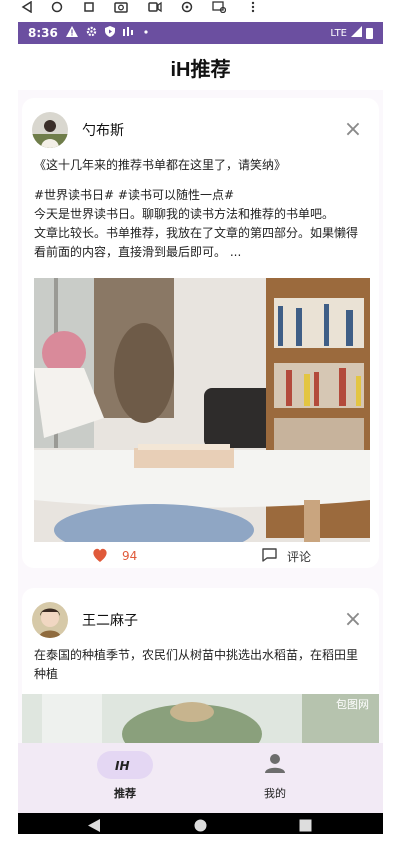 The height and width of the screenshot is (848, 412). Describe the element at coordinates (57, 7) in the screenshot. I see `home-icon` at that location.